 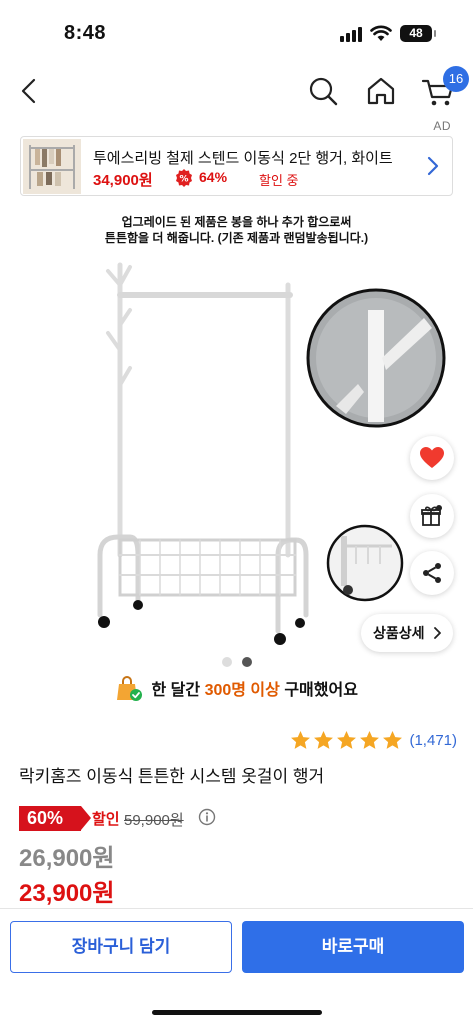 I want to click on product-title: 락키홈즈 이동식 튼튼한 시스템 옷걸이 행거, so click(x=172, y=776).